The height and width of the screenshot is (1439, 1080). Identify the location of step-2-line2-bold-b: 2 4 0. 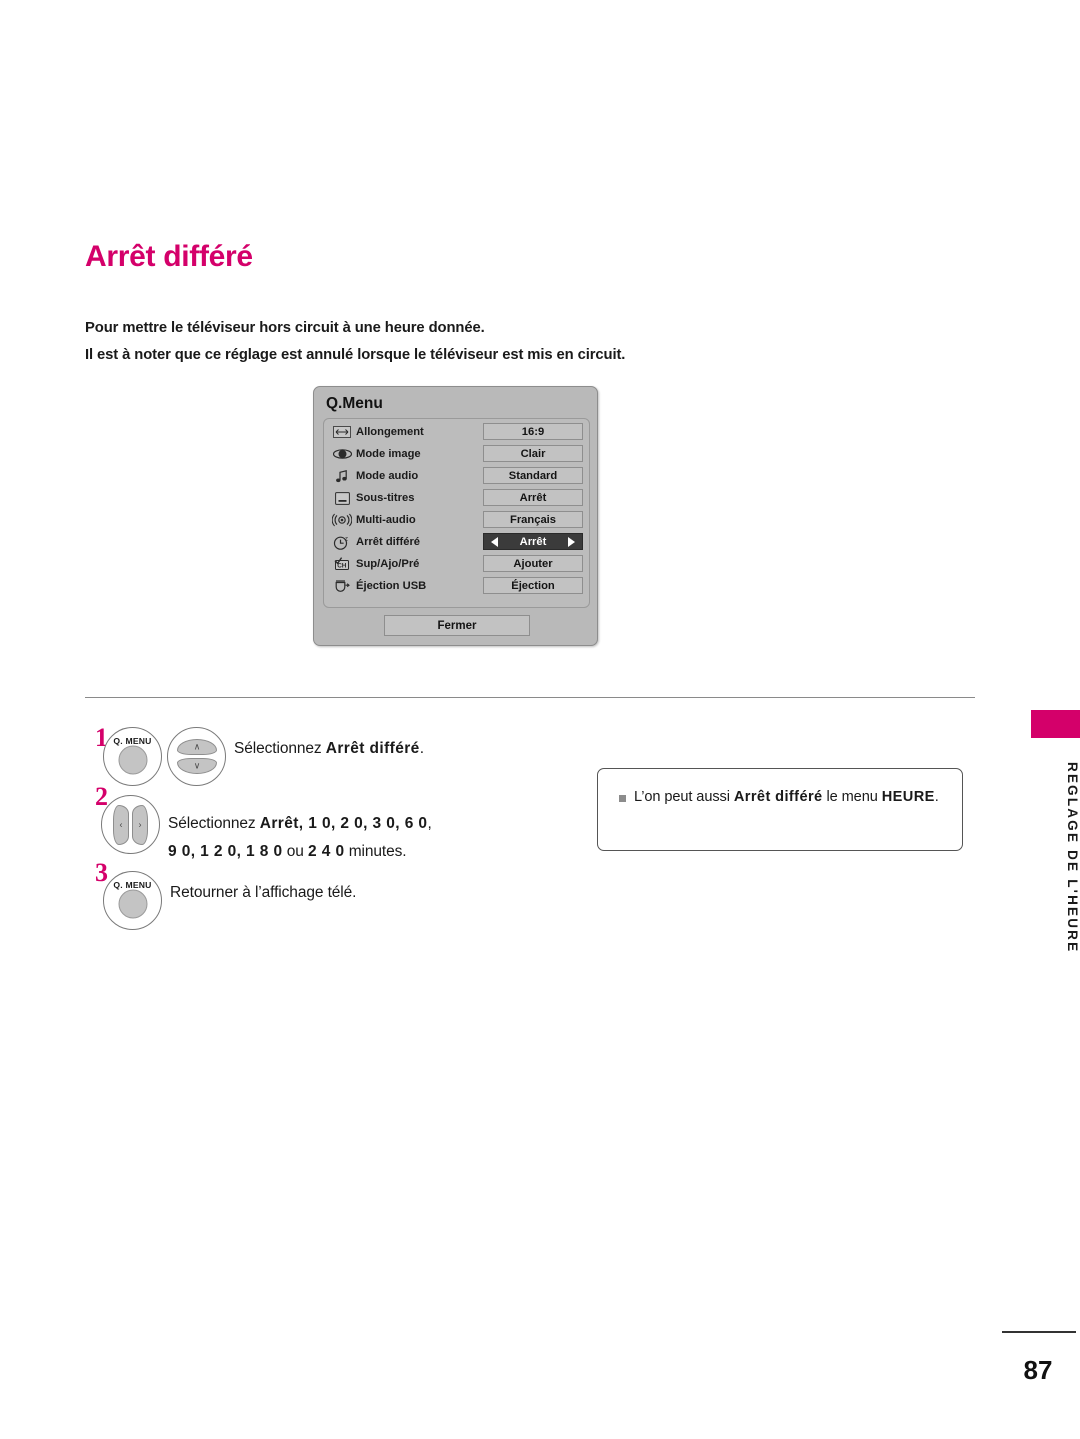
(326, 851).